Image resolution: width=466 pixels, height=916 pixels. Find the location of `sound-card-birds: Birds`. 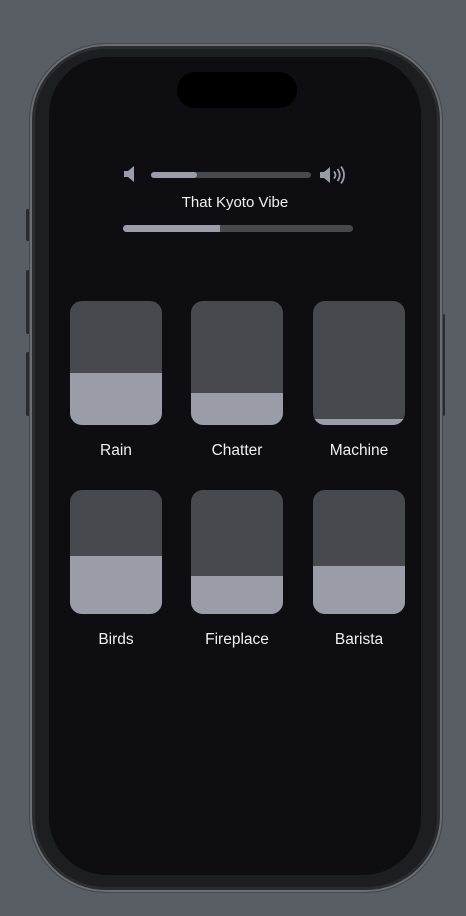

sound-card-birds: Birds is located at coordinates (116, 569).